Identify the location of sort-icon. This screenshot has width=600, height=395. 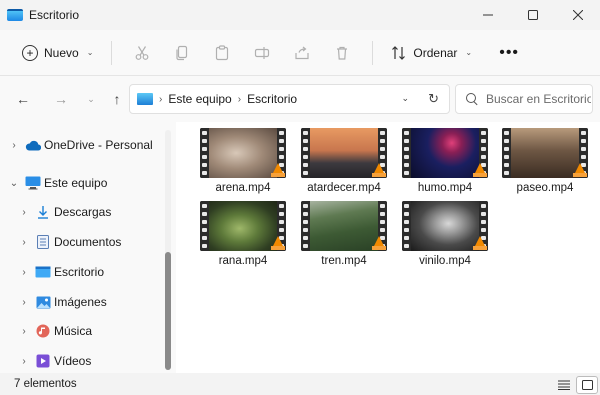
(399, 52).